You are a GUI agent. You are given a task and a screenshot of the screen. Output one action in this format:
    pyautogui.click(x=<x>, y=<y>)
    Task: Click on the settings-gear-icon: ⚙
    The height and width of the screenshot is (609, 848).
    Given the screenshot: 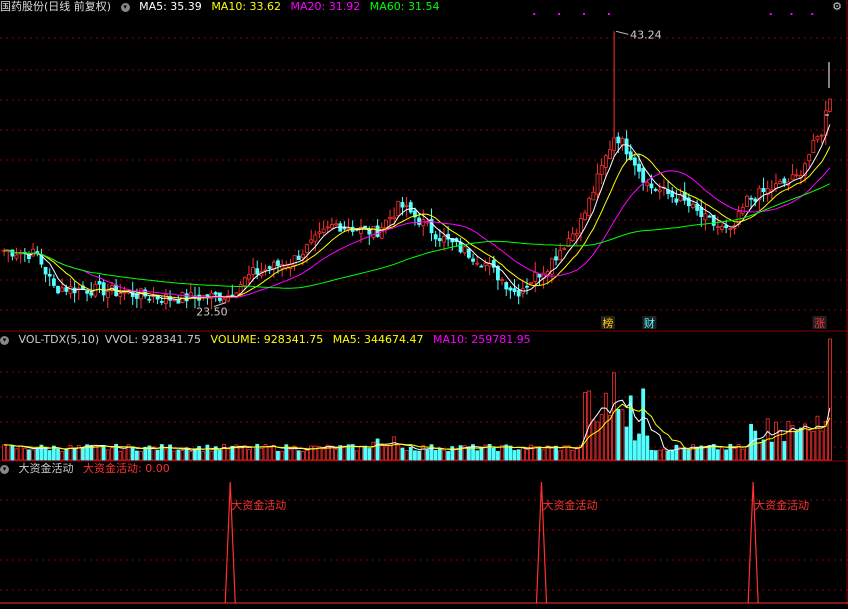 What is the action you would take?
    pyautogui.click(x=837, y=7)
    